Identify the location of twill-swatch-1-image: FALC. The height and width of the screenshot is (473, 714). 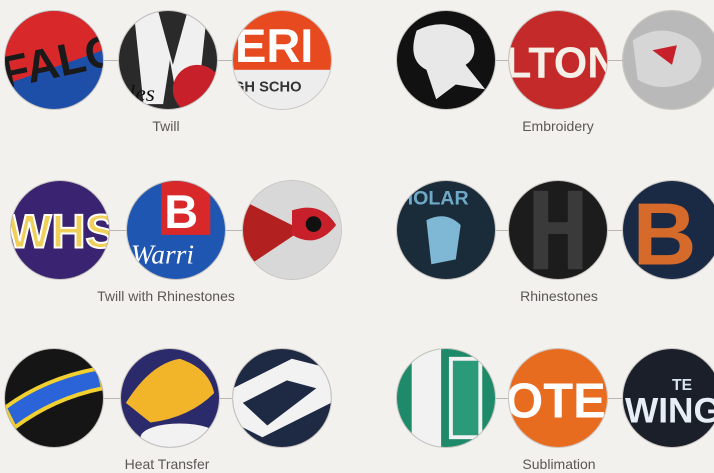
(54, 60).